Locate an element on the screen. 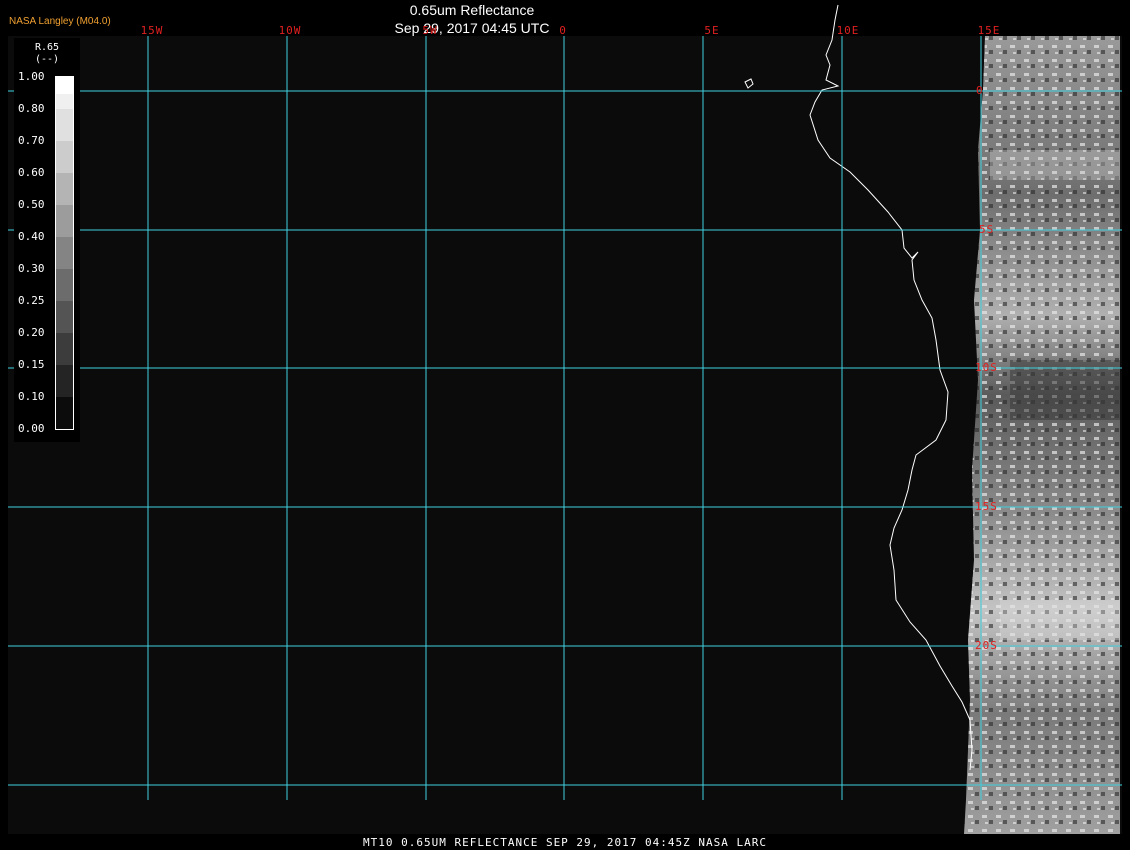 Image resolution: width=1130 pixels, height=850 pixels. lat-label-15s: 15S is located at coordinates (986, 506).